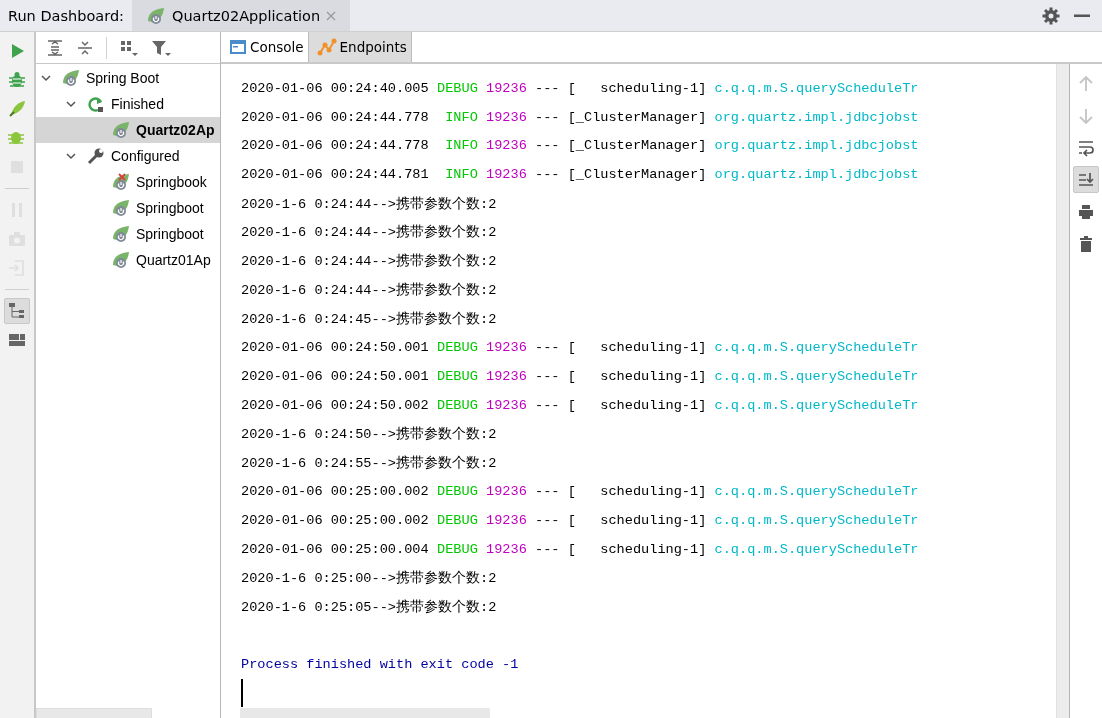  Describe the element at coordinates (128, 156) in the screenshot. I see `tree-item: Configured` at that location.